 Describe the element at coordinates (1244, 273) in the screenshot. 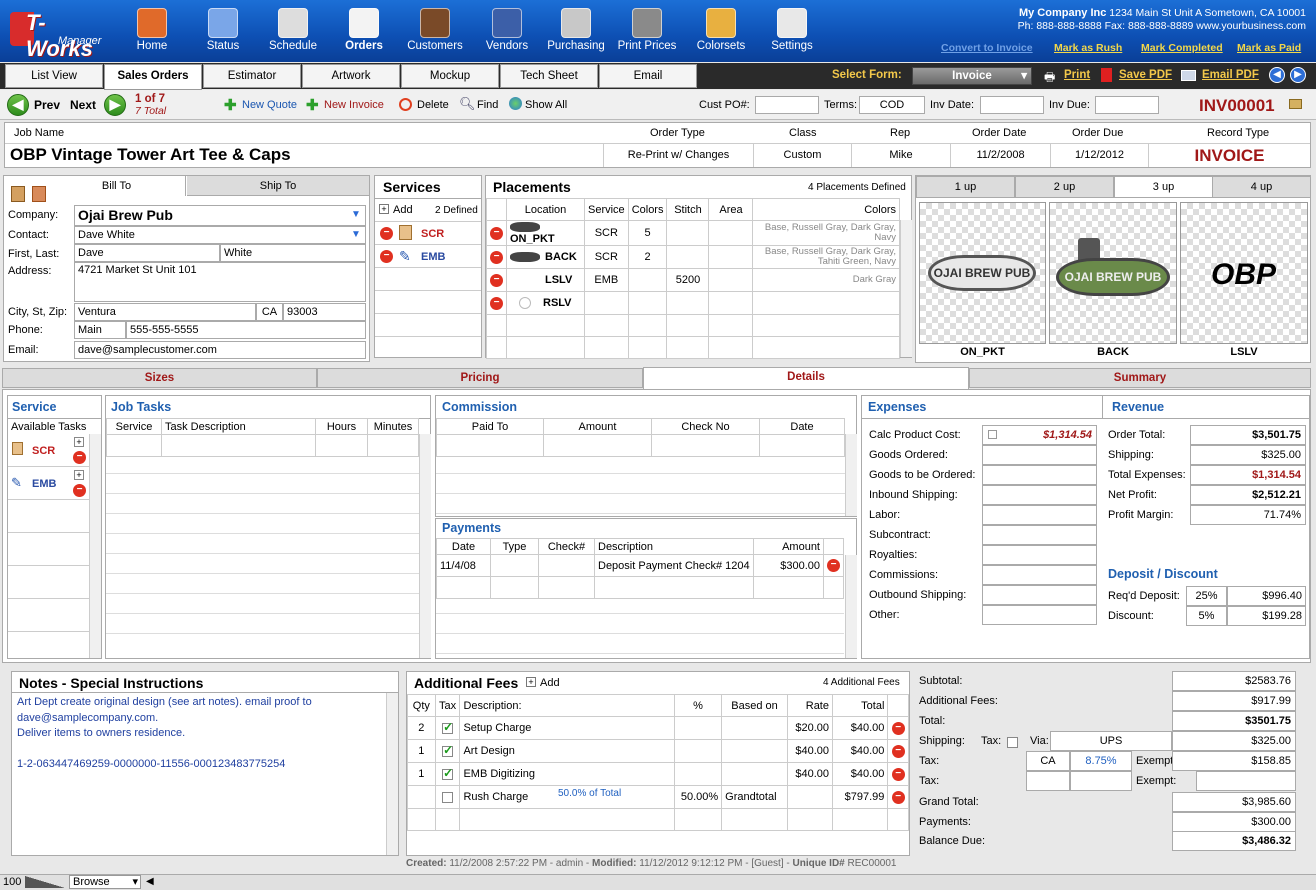

I see `mockup-image-lslv: OBP` at that location.